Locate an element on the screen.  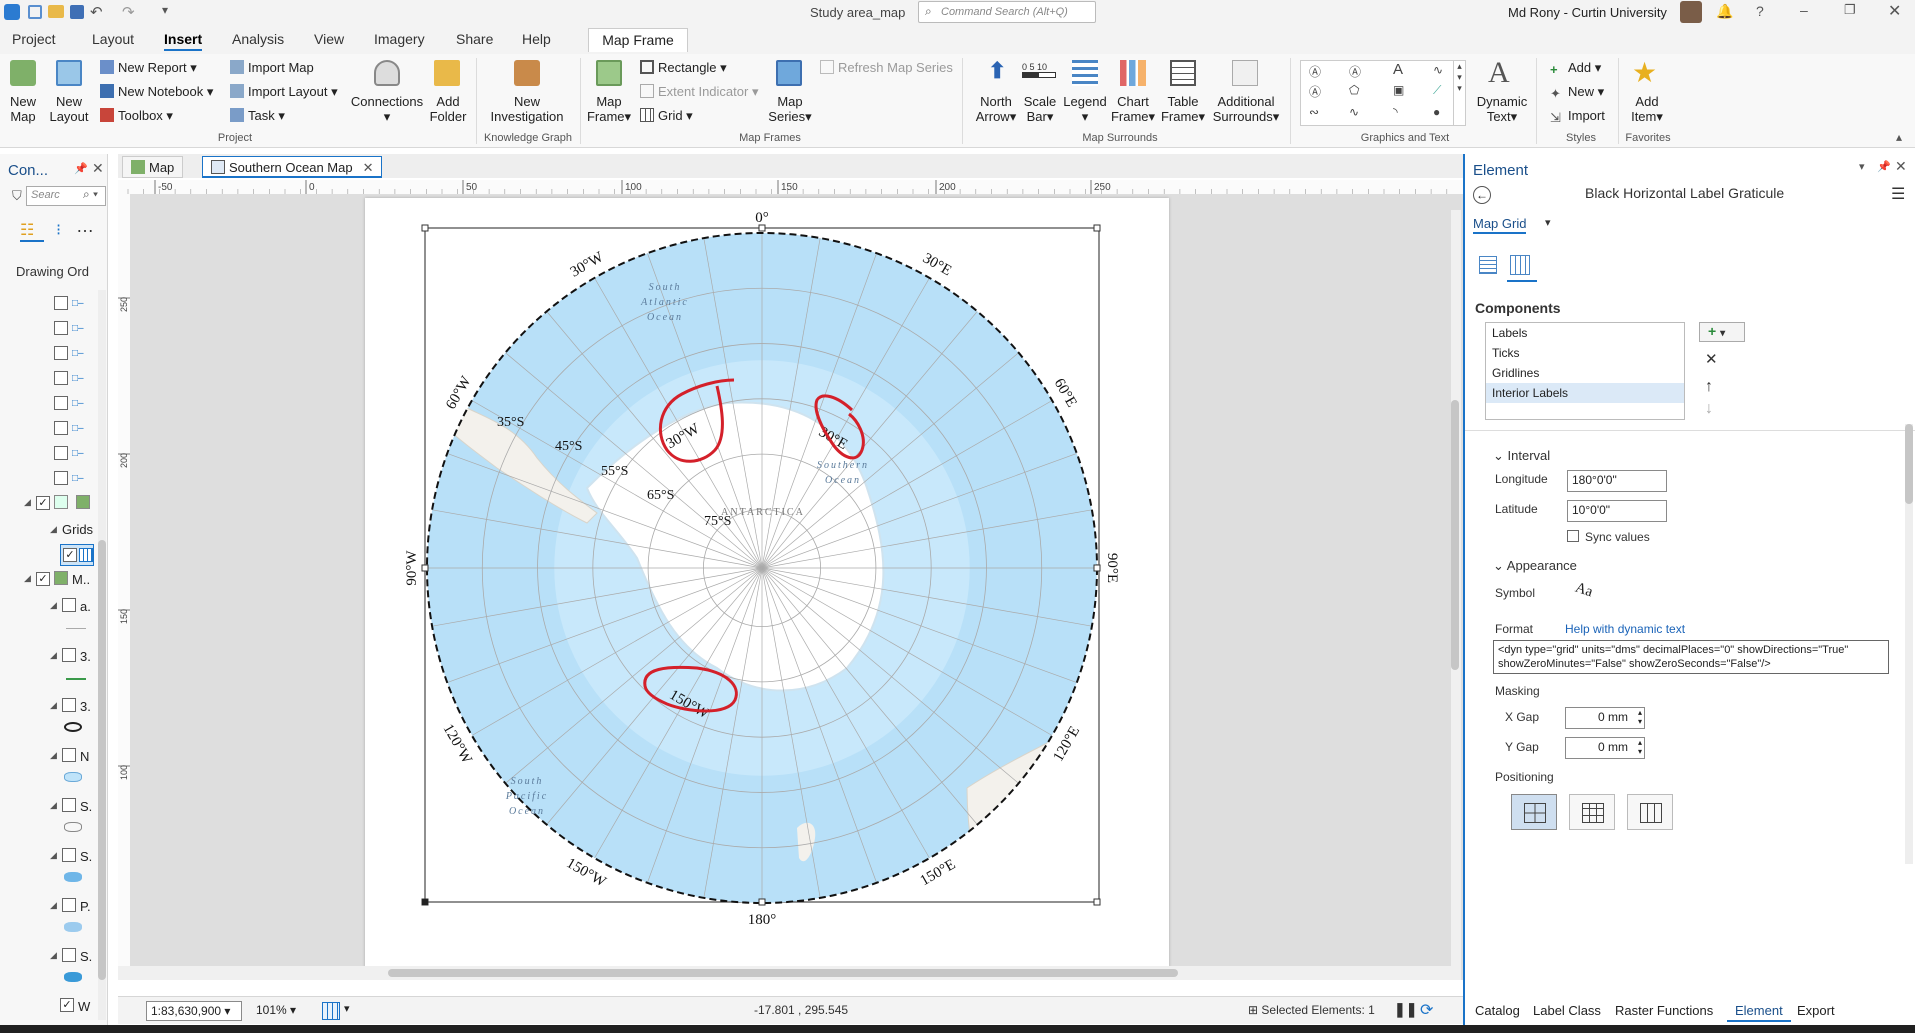
grid-components-tab is located at coordinates (1522, 267).